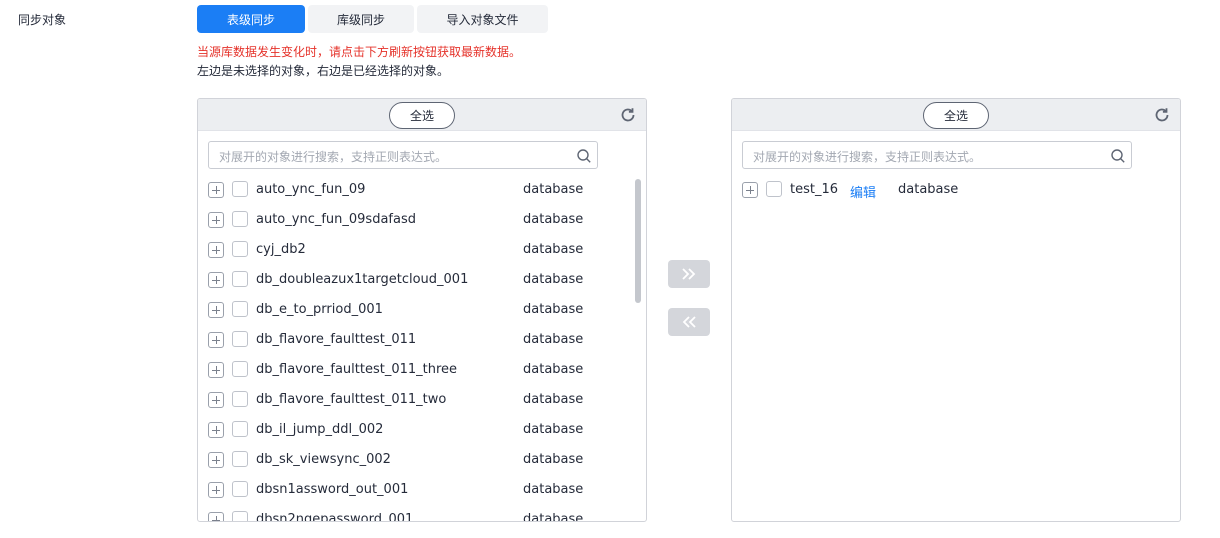  Describe the element at coordinates (638, 241) in the screenshot. I see `list-scrollbar` at that location.